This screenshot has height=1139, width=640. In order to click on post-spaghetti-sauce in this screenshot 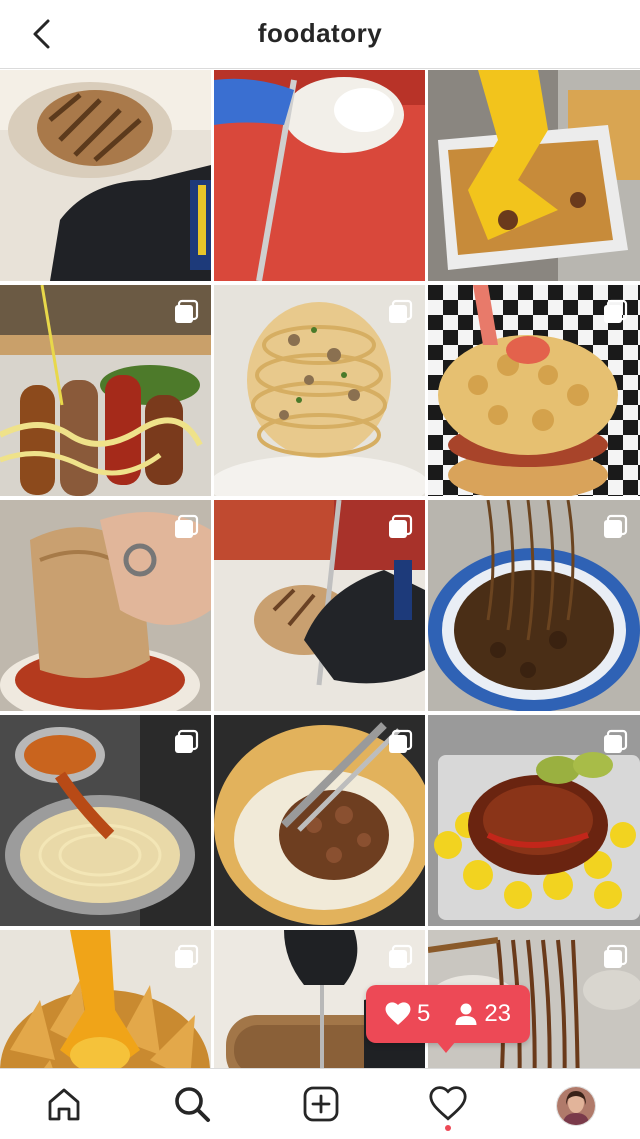, I will do `click(105, 820)`.